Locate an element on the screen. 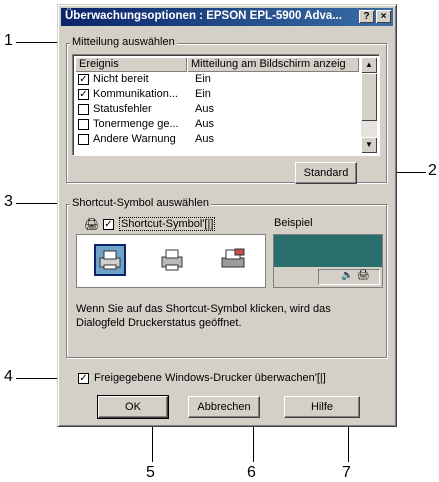 The width and height of the screenshot is (439, 482). close-button: × is located at coordinates (383, 16).